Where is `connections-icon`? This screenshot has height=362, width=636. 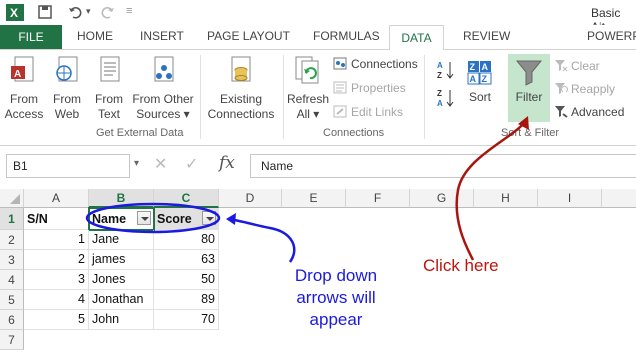 connections-icon is located at coordinates (340, 63).